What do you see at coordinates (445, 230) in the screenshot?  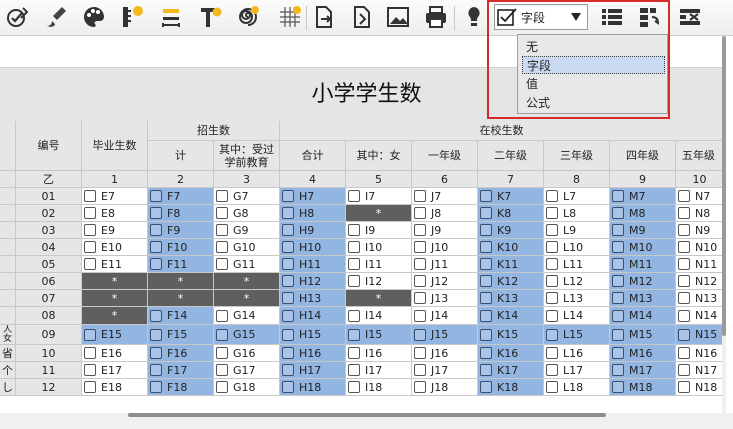 I see `table-cell: J9` at bounding box center [445, 230].